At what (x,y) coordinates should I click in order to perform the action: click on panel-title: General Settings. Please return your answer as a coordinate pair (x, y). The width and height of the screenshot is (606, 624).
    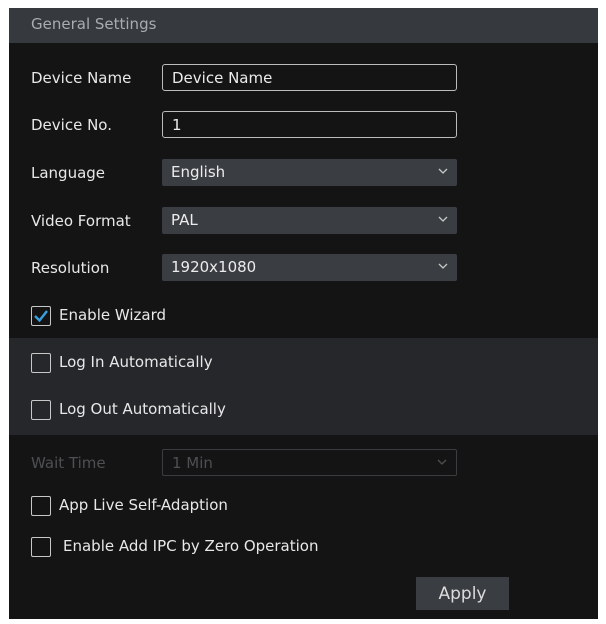
    Looking at the image, I should click on (94, 24).